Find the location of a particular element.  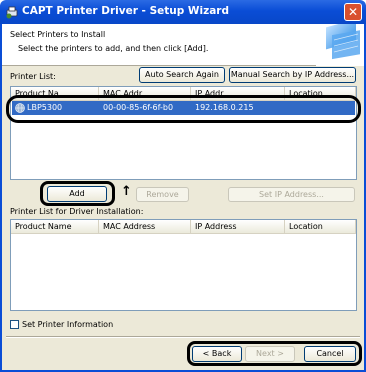

printer-app-icon is located at coordinates (12, 12).